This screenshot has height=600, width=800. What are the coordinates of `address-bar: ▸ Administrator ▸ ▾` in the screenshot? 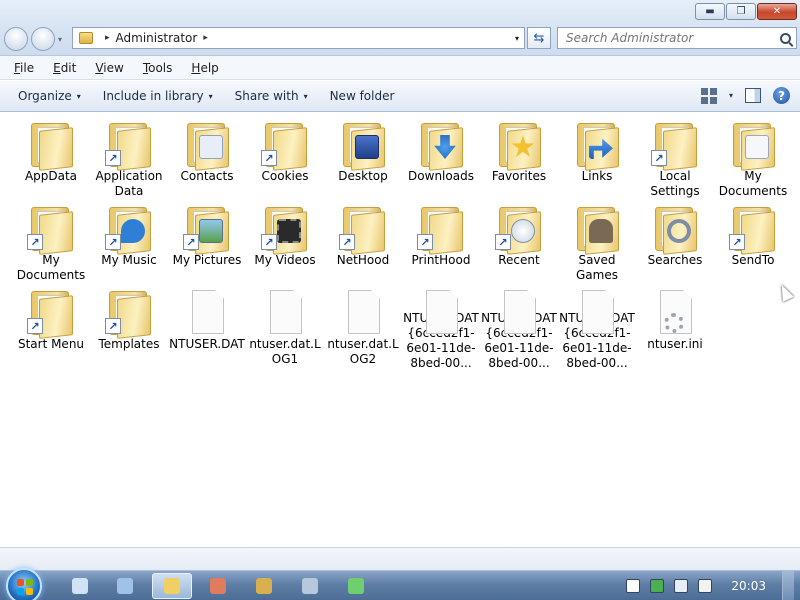 It's located at (298, 38).